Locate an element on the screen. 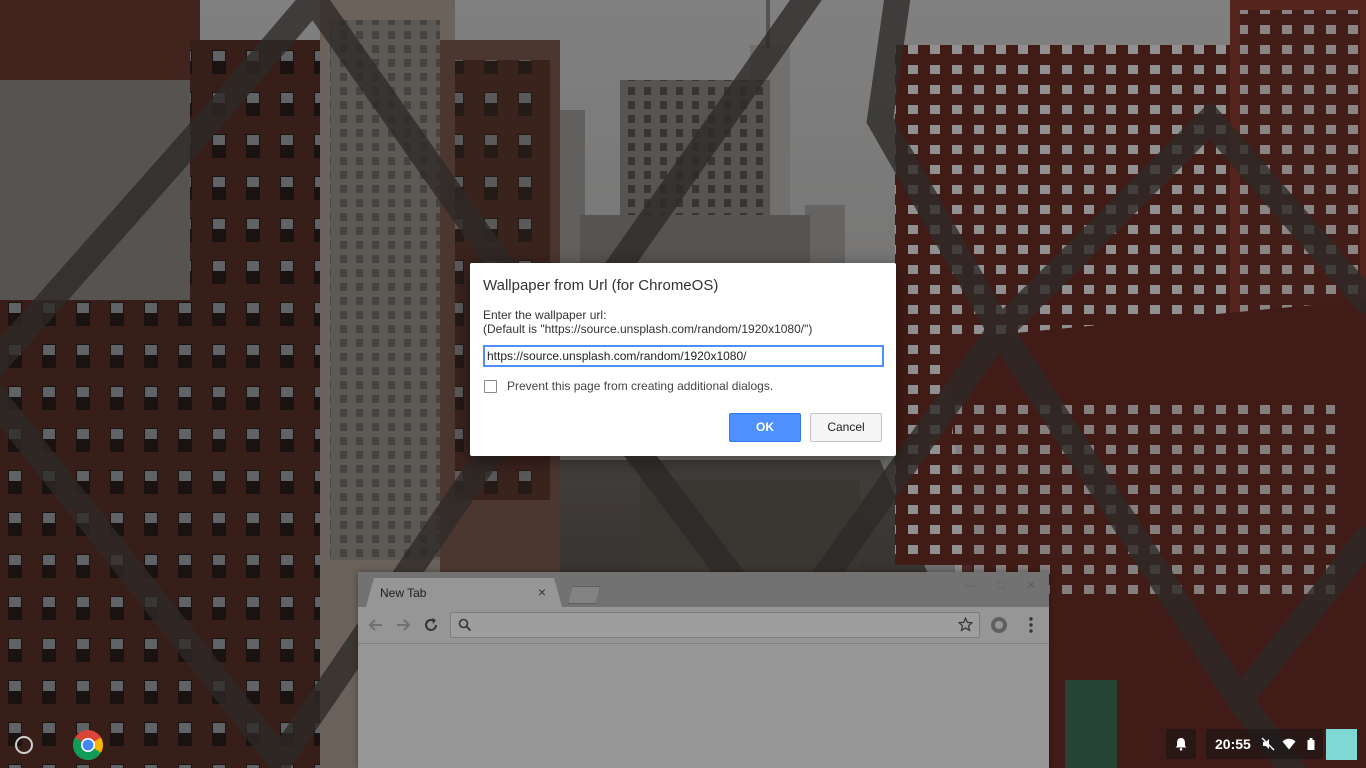 Image resolution: width=1366 pixels, height=768 pixels. status-tray: 20:55 is located at coordinates (1264, 744).